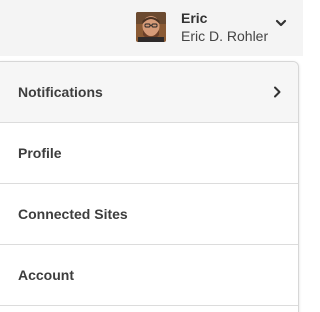 The width and height of the screenshot is (320, 312). What do you see at coordinates (46, 275) in the screenshot?
I see `menu-item-label: Account` at bounding box center [46, 275].